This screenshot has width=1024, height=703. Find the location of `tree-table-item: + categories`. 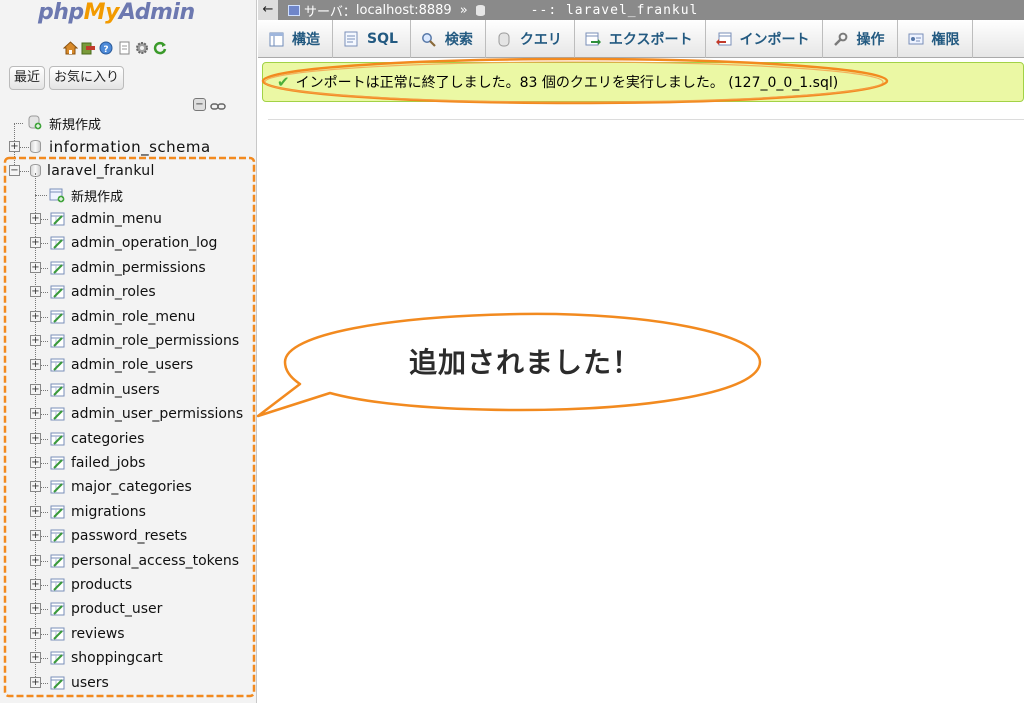

tree-table-item: + categories is located at coordinates (128, 439).